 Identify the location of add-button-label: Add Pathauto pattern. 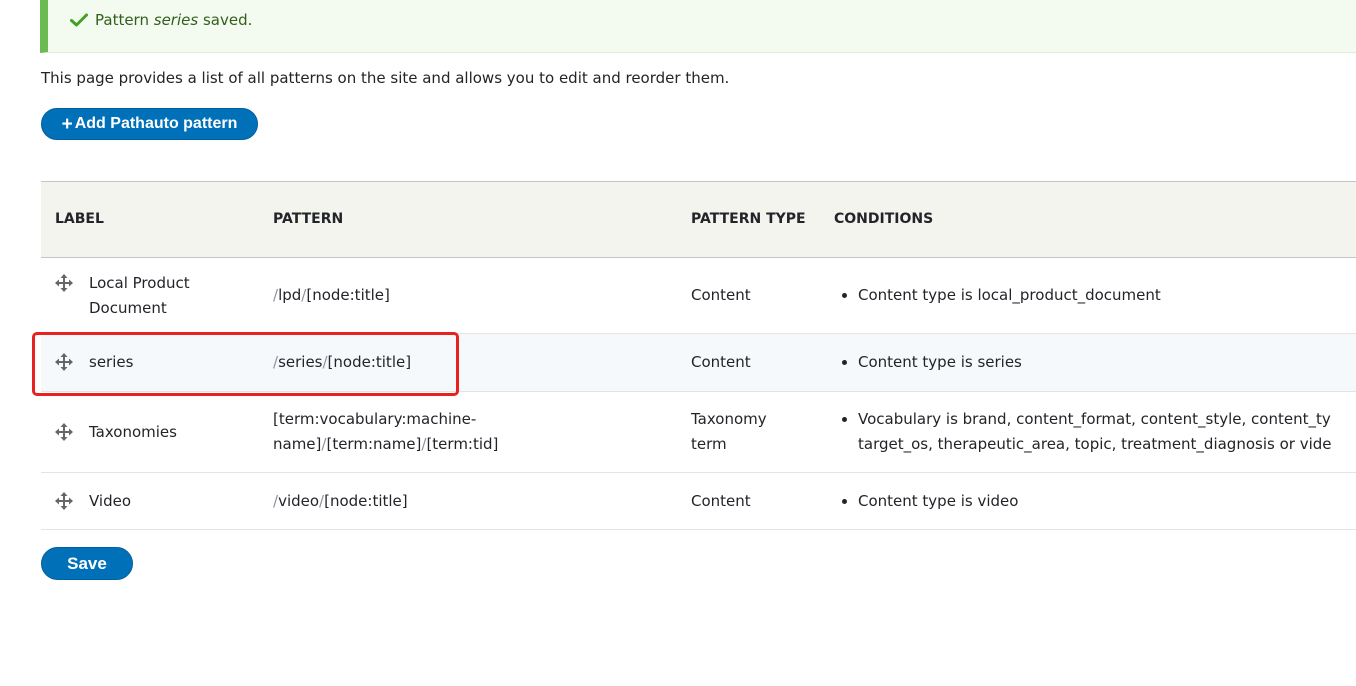
(156, 123).